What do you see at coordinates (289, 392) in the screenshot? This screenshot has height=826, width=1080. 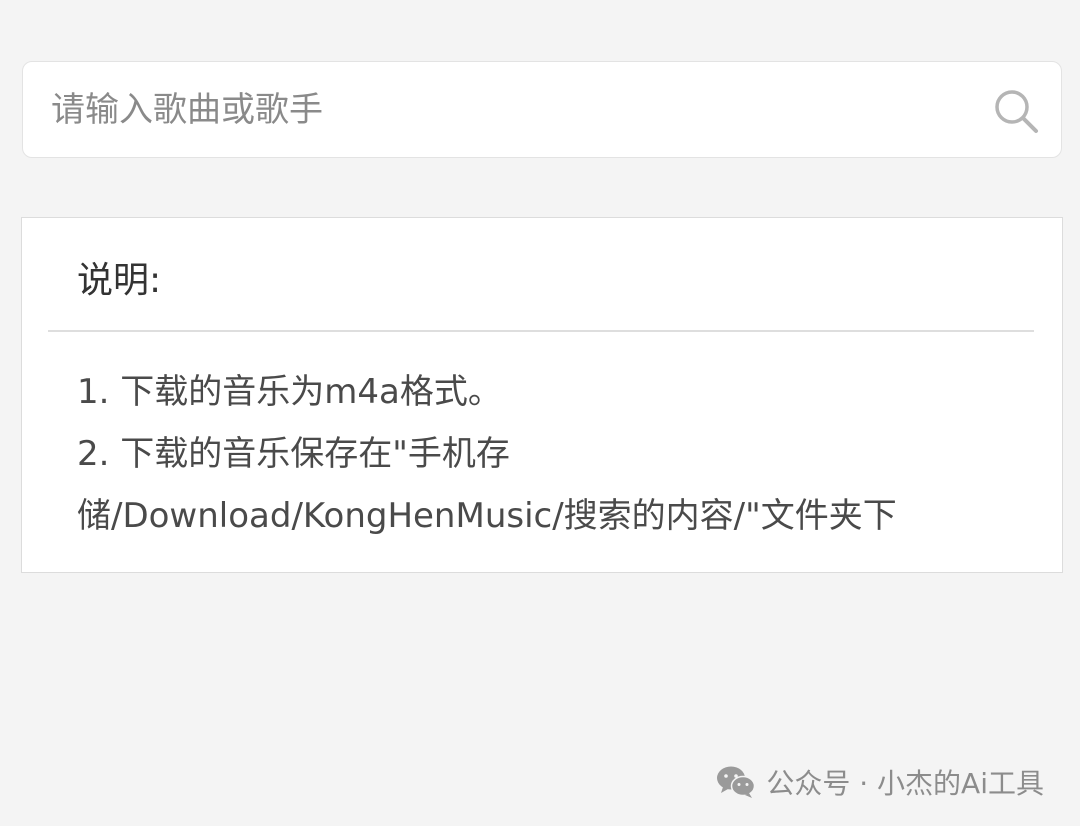 I see `instruction-item: 1. 下载的音乐为m4a格式。` at bounding box center [289, 392].